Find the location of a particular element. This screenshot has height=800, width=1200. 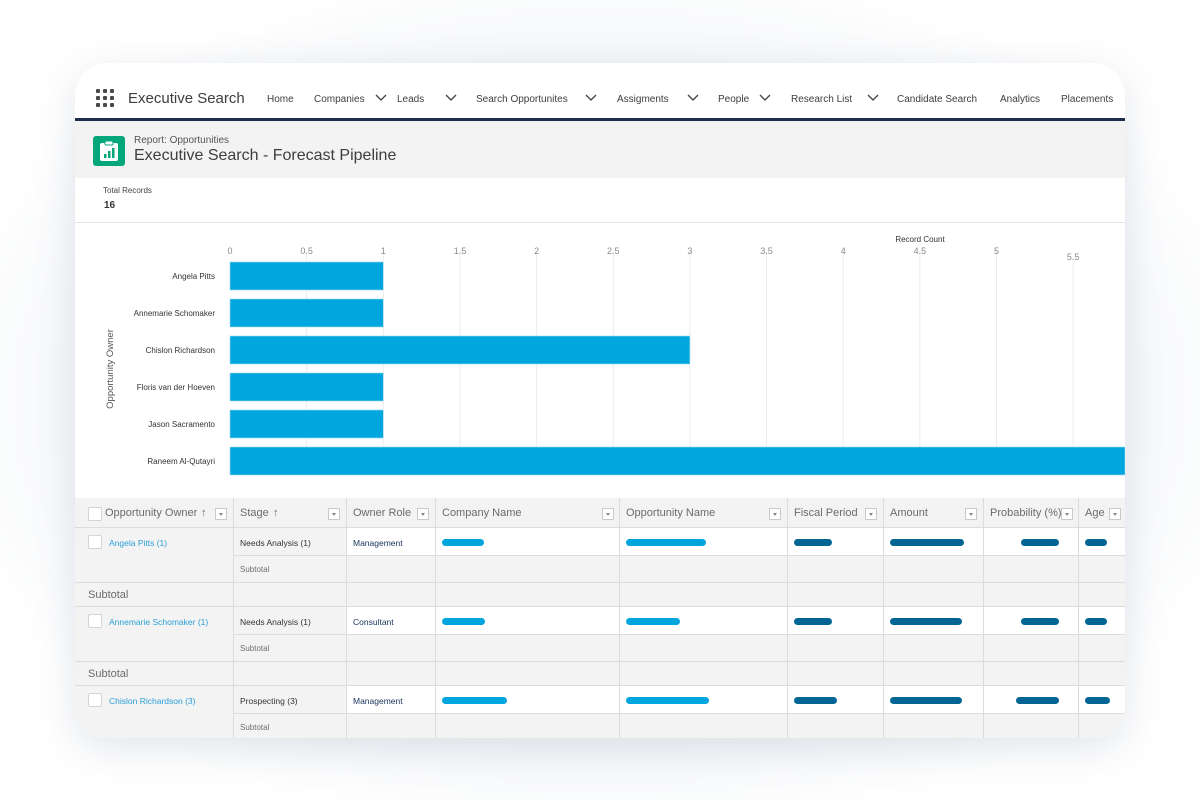

column-header: Company Name is located at coordinates (528, 513).